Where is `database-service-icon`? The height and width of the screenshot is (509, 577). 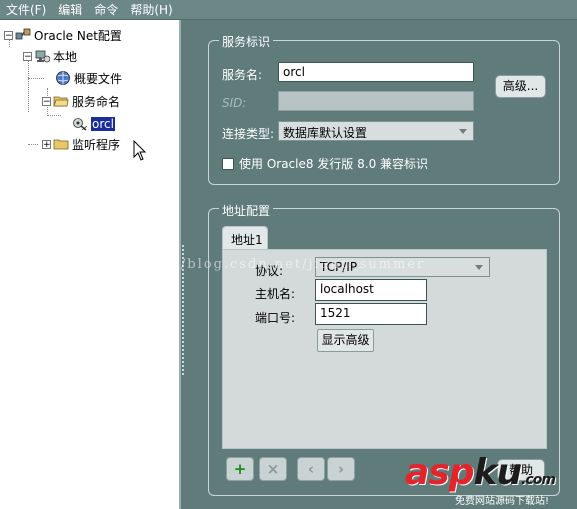
database-service-icon is located at coordinates (80, 124).